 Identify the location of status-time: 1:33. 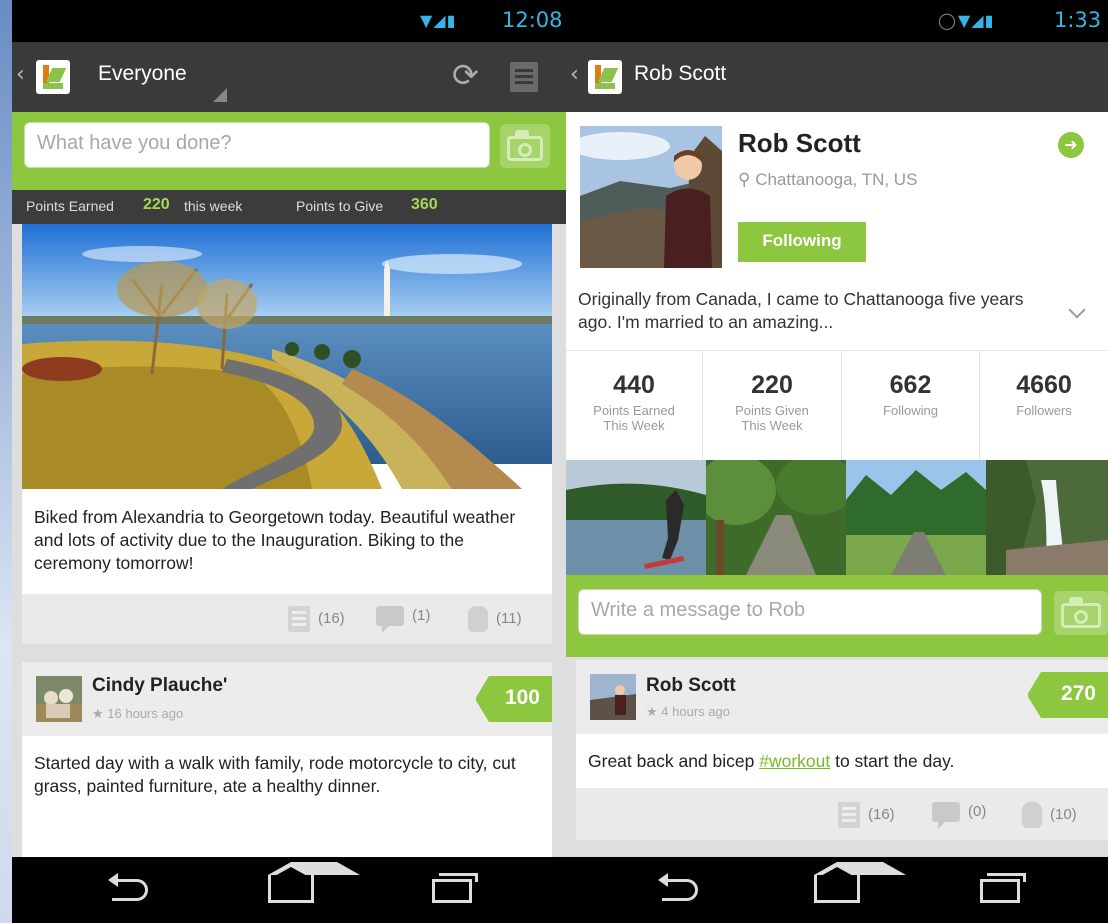
(1078, 20).